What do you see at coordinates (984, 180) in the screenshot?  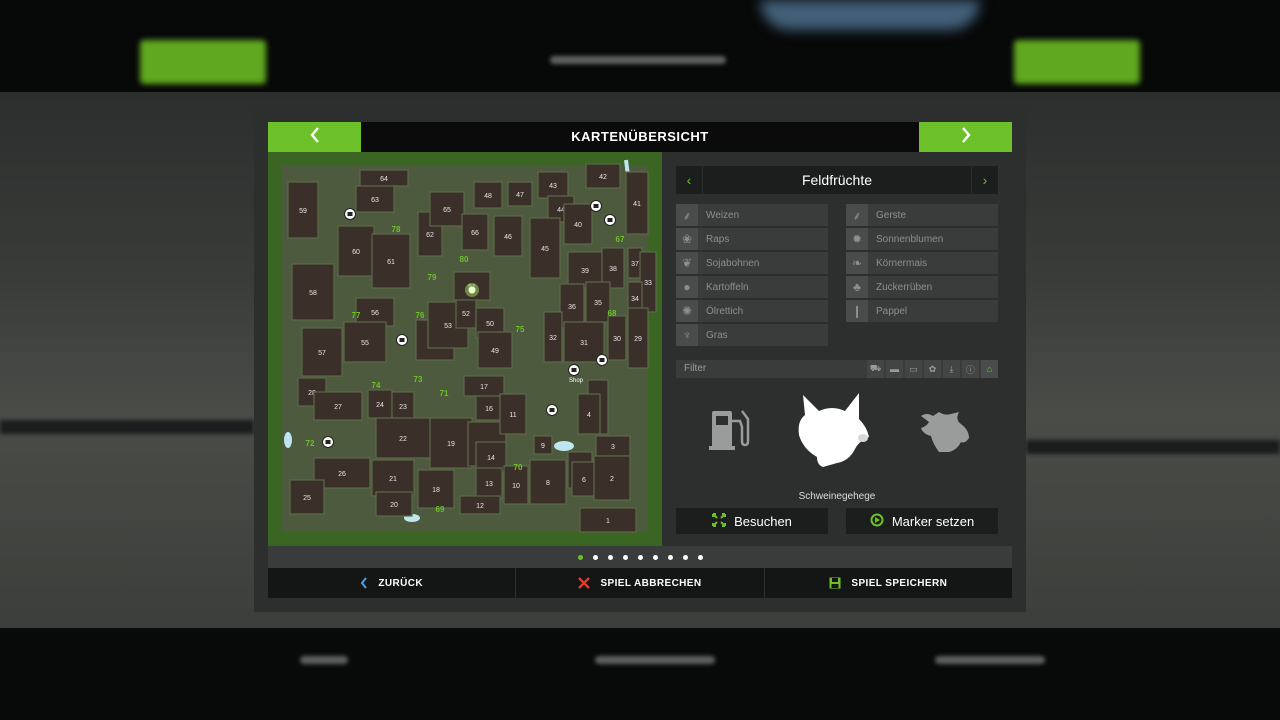 I see `category-next-button: ›` at bounding box center [984, 180].